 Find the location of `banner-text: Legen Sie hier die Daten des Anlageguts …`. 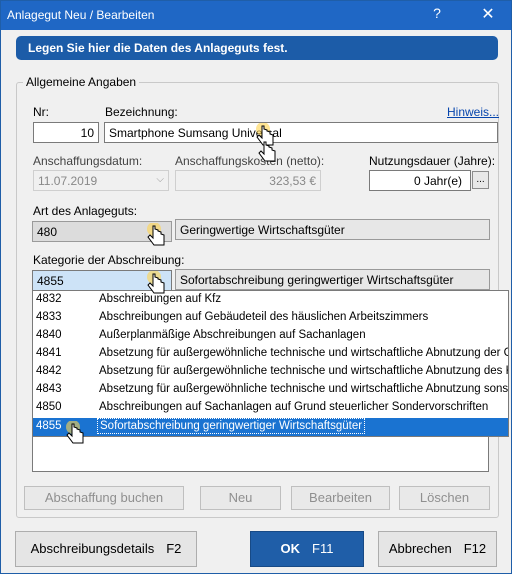

banner-text: Legen Sie hier die Daten des Anlageguts … is located at coordinates (158, 48).